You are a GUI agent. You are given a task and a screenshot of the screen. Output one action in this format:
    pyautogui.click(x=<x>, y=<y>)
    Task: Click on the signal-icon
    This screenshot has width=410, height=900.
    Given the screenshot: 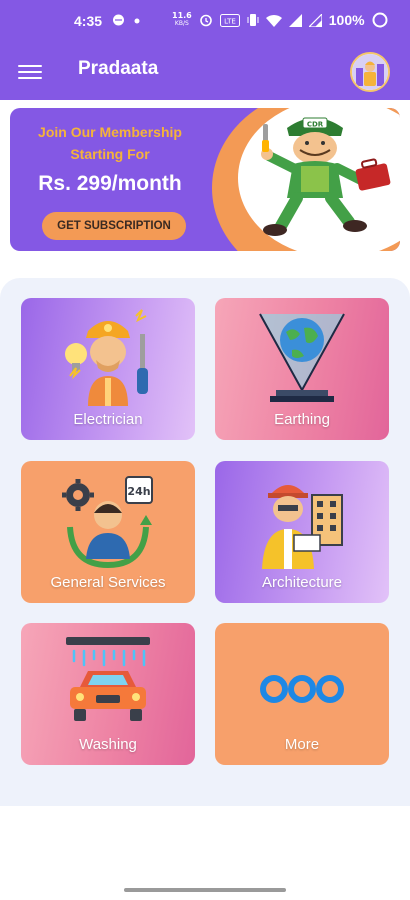 What is the action you would take?
    pyautogui.click(x=295, y=20)
    